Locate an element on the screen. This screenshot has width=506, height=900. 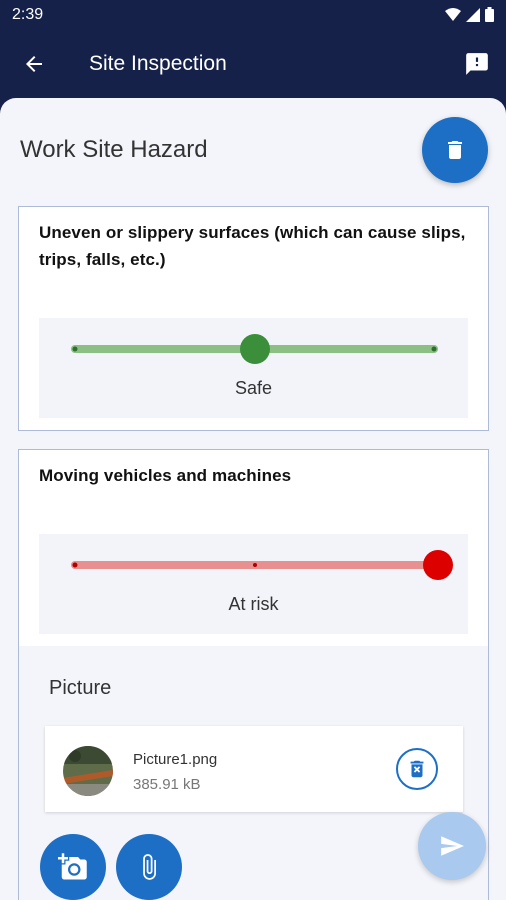
picture-title: Picture is located at coordinates (80, 688).